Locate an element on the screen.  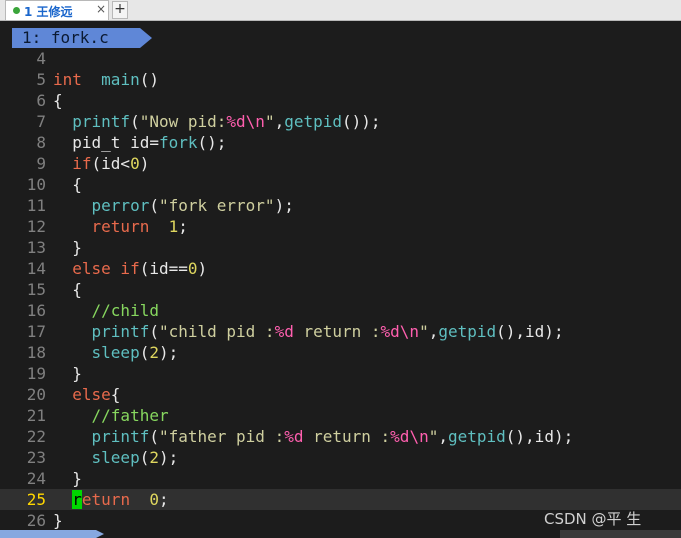
close-tab-icon: × is located at coordinates (101, 9).